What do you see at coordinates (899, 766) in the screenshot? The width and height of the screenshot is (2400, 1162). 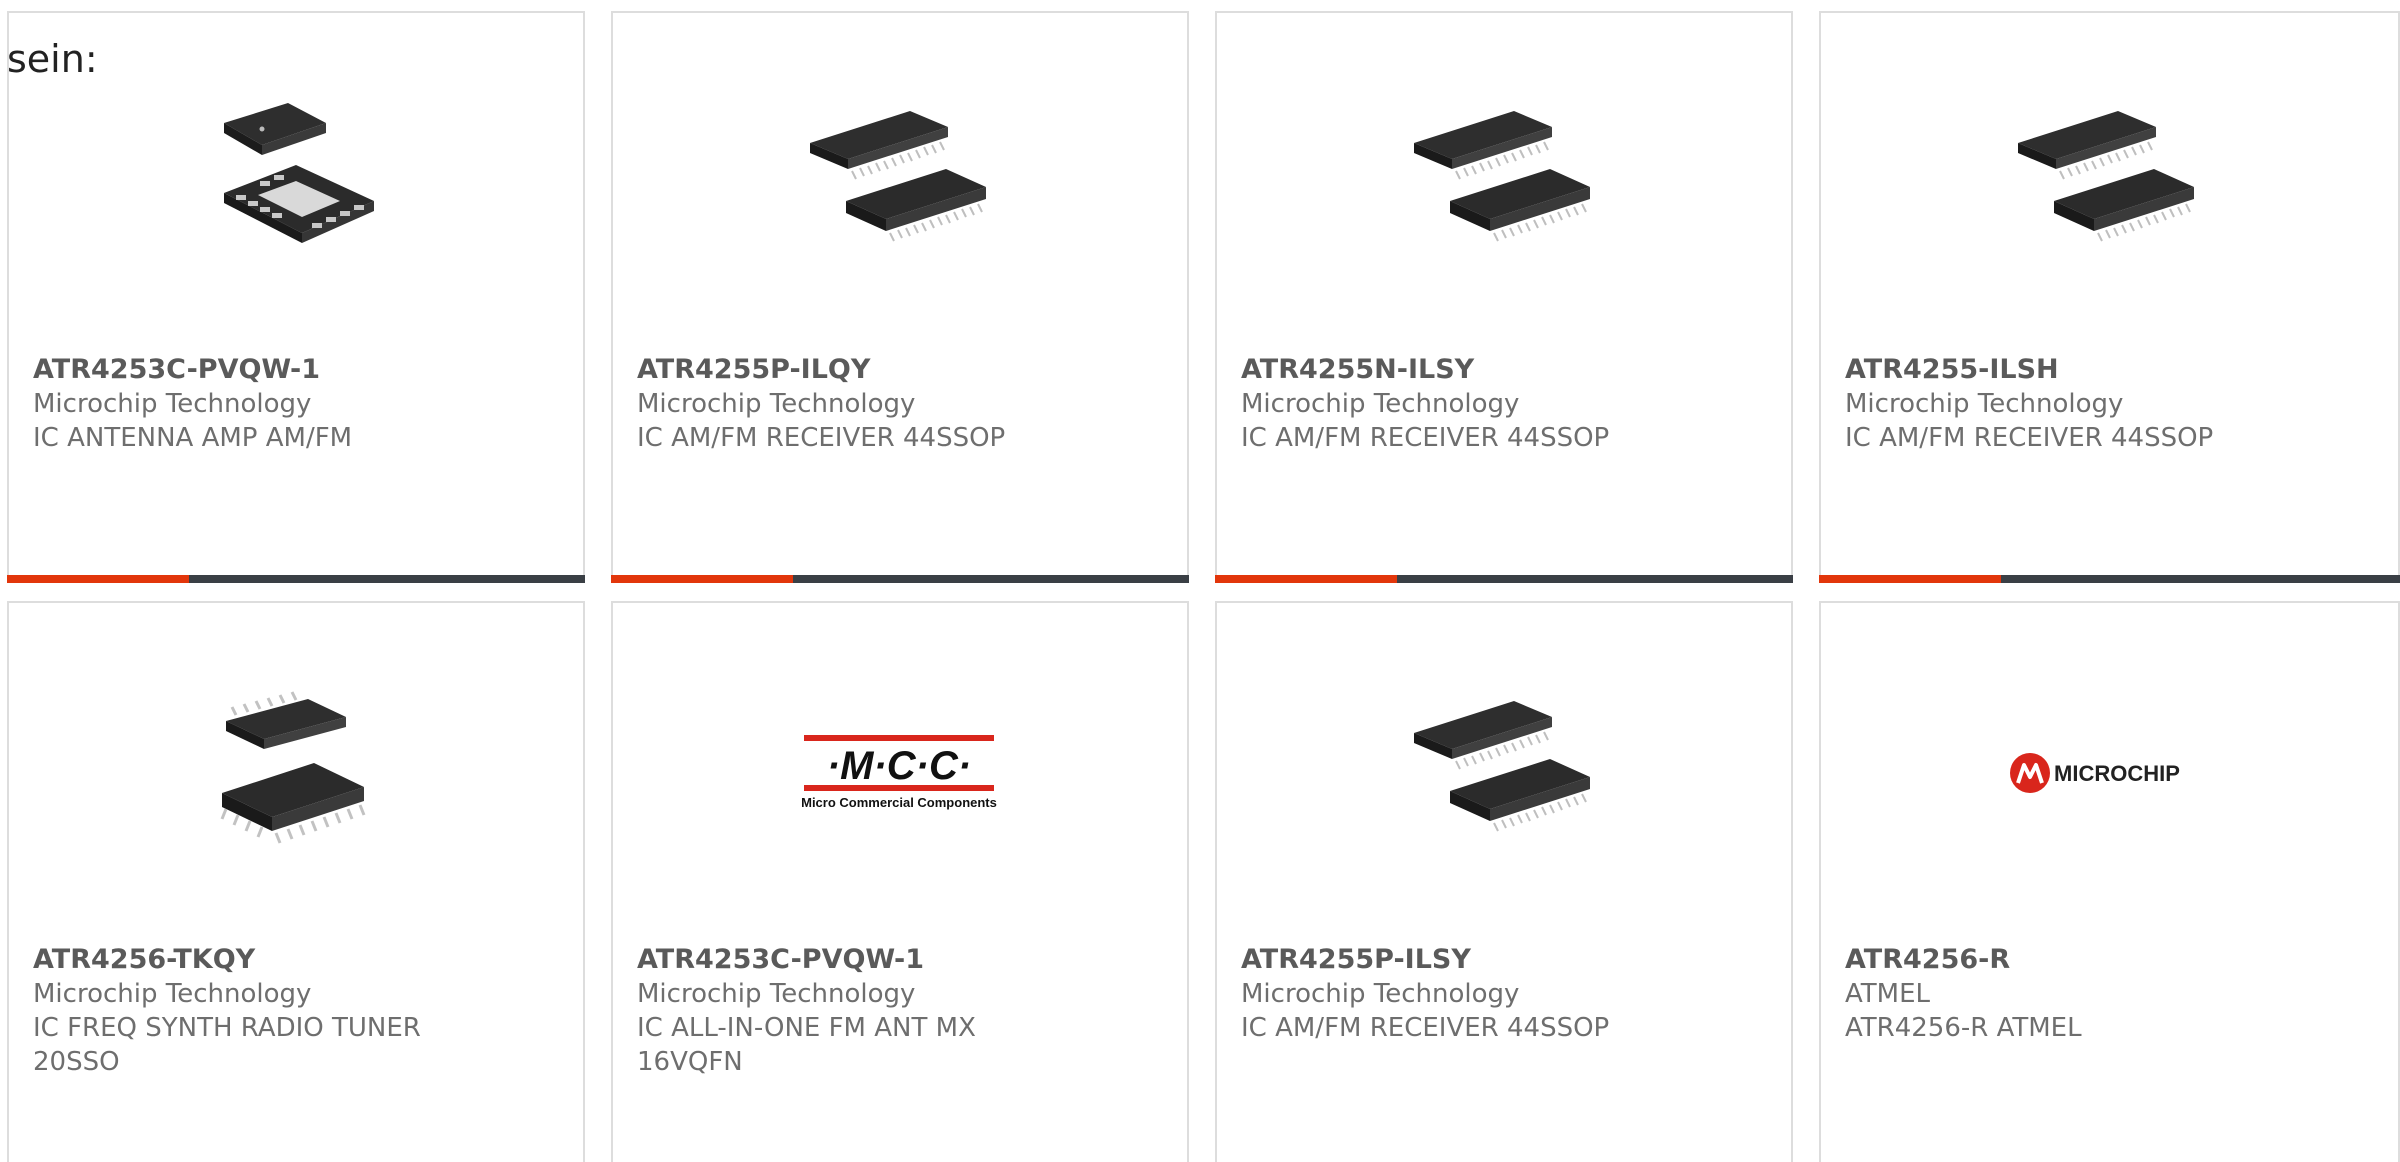 I see `mcc-logo-text: ·M·C·C·` at bounding box center [899, 766].